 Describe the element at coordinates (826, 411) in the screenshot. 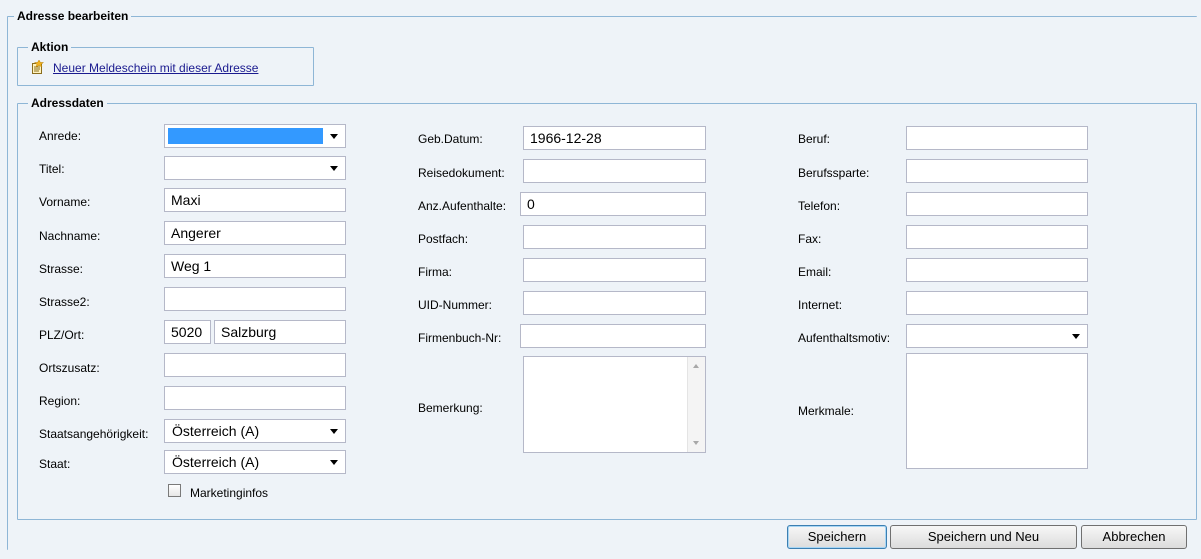

I see `merkmale-label: Merkmale:` at that location.